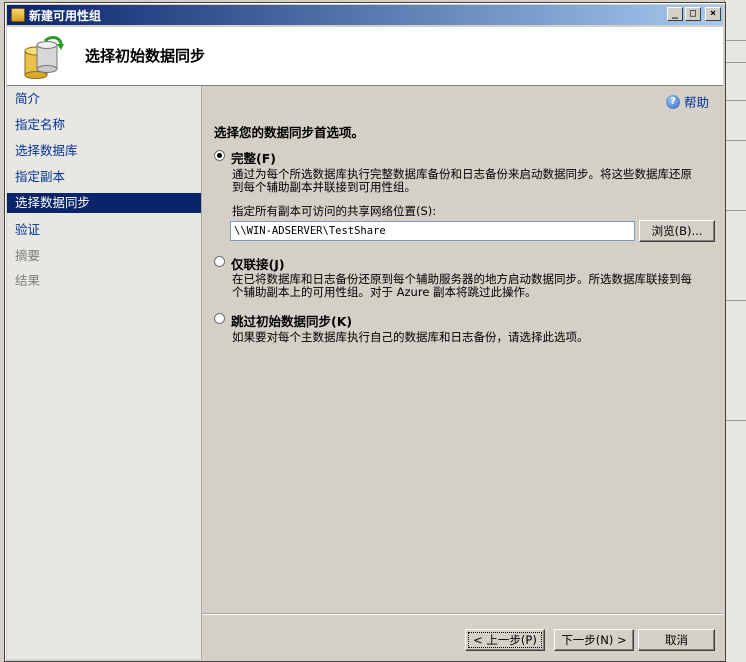 The height and width of the screenshot is (662, 746). I want to click on window-title: 新建可用性组, so click(65, 15).